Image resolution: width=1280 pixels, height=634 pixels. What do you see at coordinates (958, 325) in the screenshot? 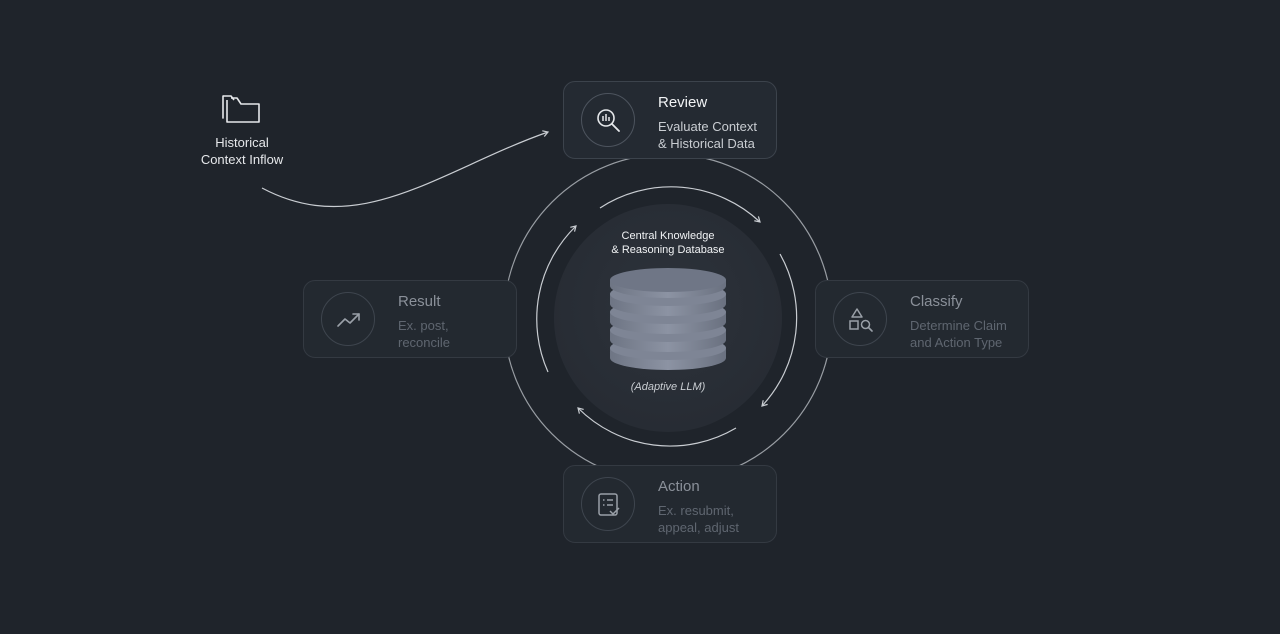
I see `classify-desc-line1: Determine Claim` at bounding box center [958, 325].